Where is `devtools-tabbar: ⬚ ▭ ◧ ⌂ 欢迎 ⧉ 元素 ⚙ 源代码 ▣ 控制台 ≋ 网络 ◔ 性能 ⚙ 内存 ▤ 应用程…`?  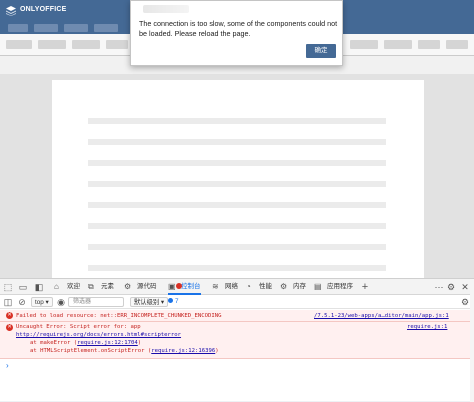 devtools-tabbar: ⬚ ▭ ◧ ⌂ 欢迎 ⧉ 元素 ⚙ 源代码 ▣ 控制台 ≋ 网络 ◔ 性能 ⚙ 内存 ▤ 应用程… is located at coordinates (237, 287).